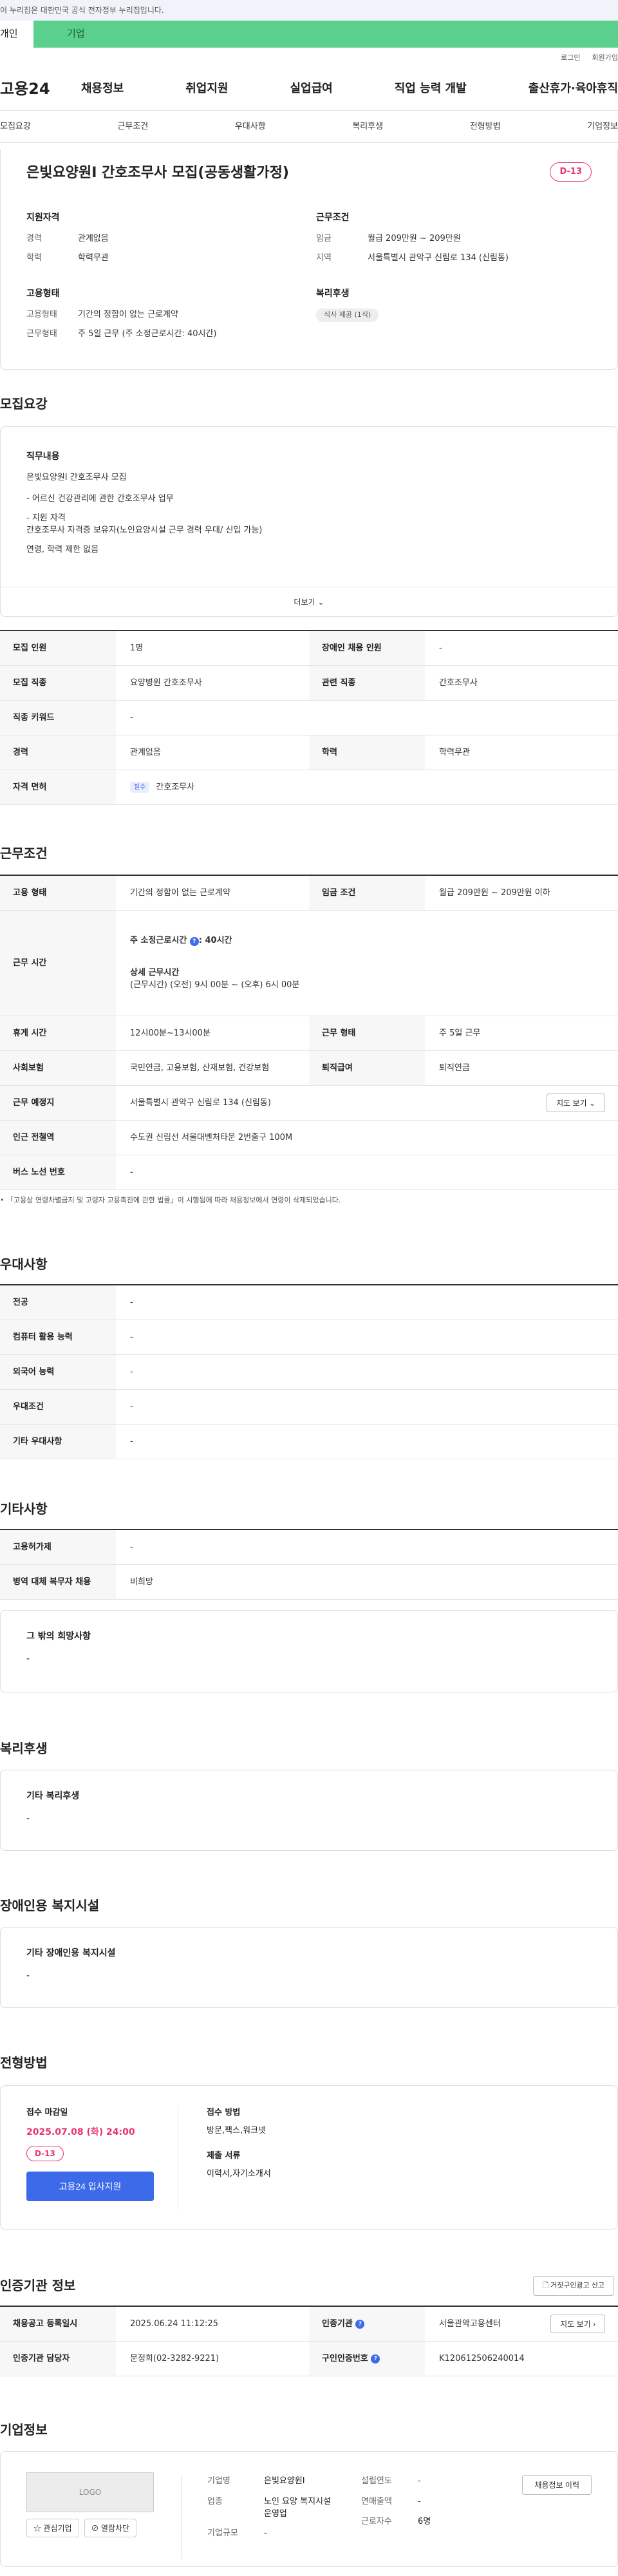 This screenshot has height=2576, width=618. What do you see at coordinates (155, 973) in the screenshot?
I see `detail-hours-label: 상세 근무시간` at bounding box center [155, 973].